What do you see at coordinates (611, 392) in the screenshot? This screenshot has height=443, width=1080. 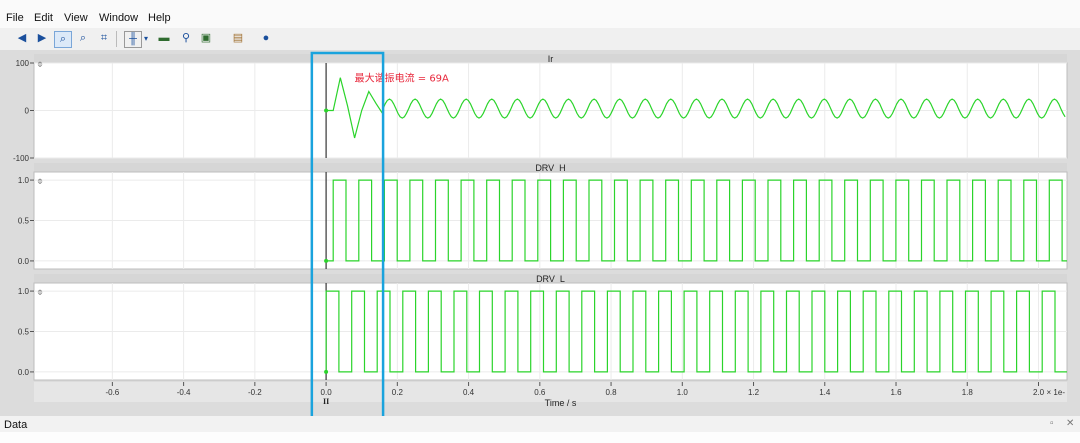 I see `x-tick-label: 0.8` at bounding box center [611, 392].